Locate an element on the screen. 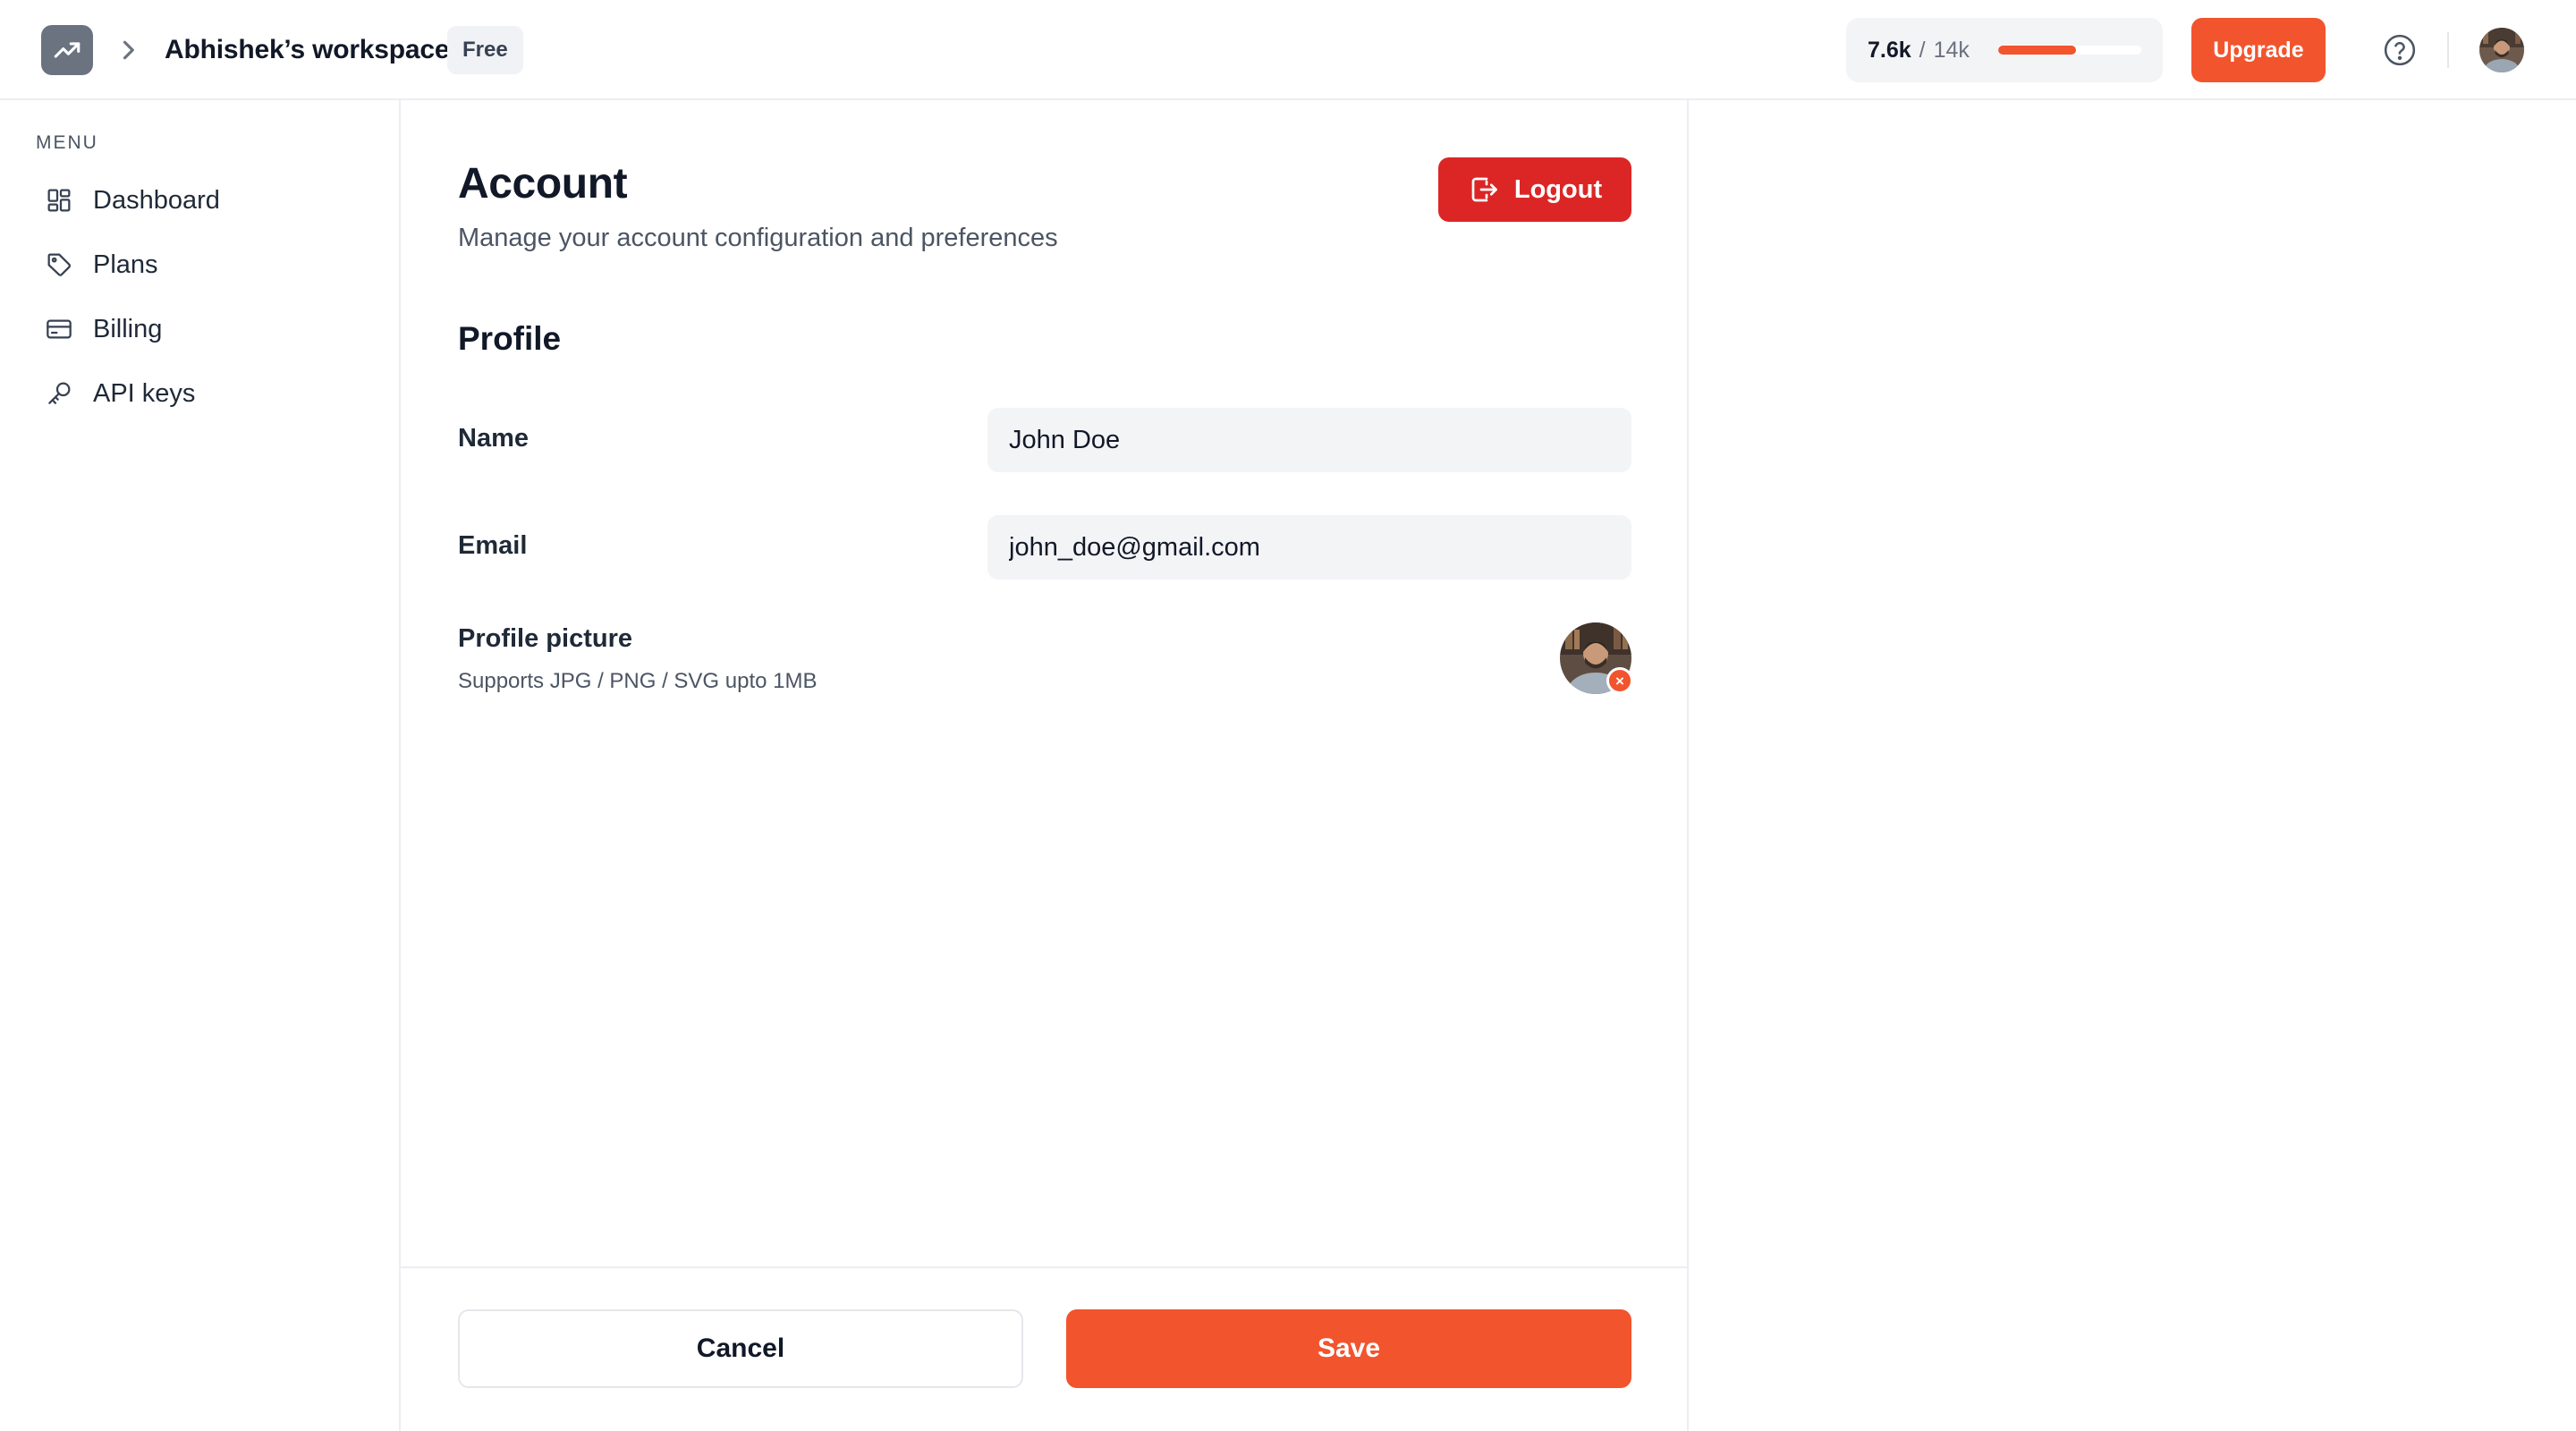  sidebar-nav: Dashboard Plans Billing API keys is located at coordinates (206, 297).